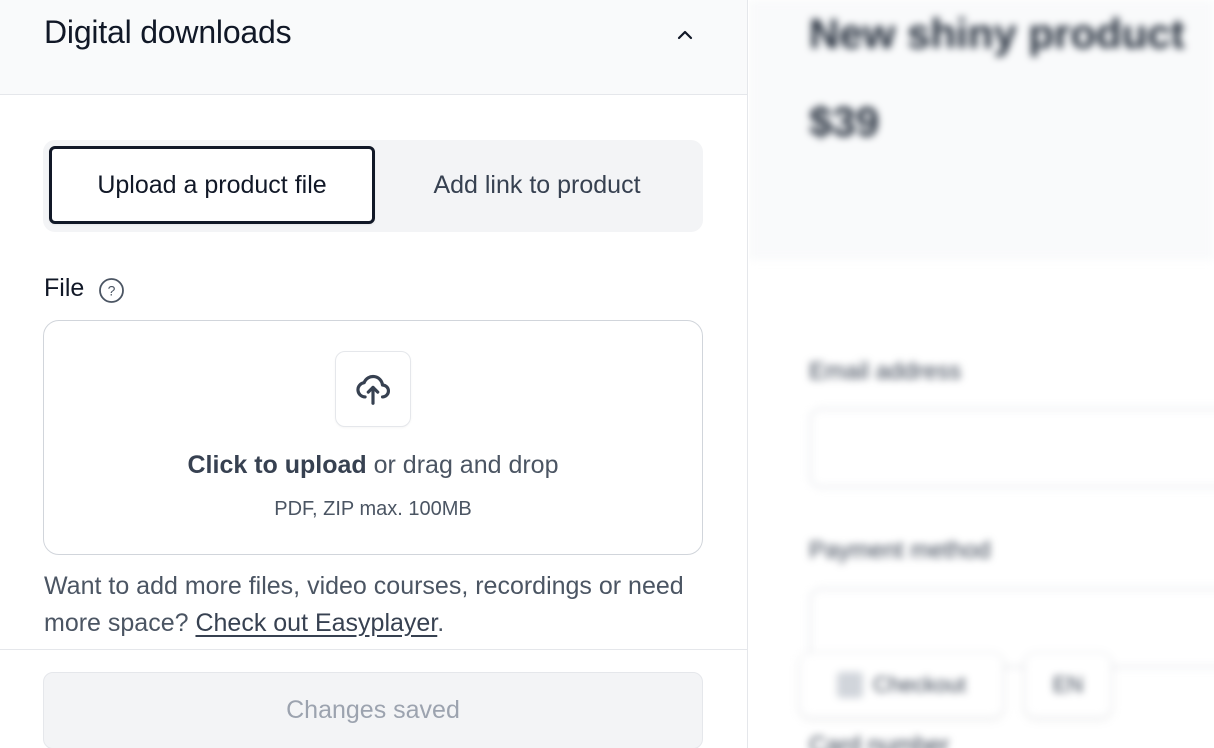  Describe the element at coordinates (277, 465) in the screenshot. I see `click-to-upload-link: Click to upload` at that location.